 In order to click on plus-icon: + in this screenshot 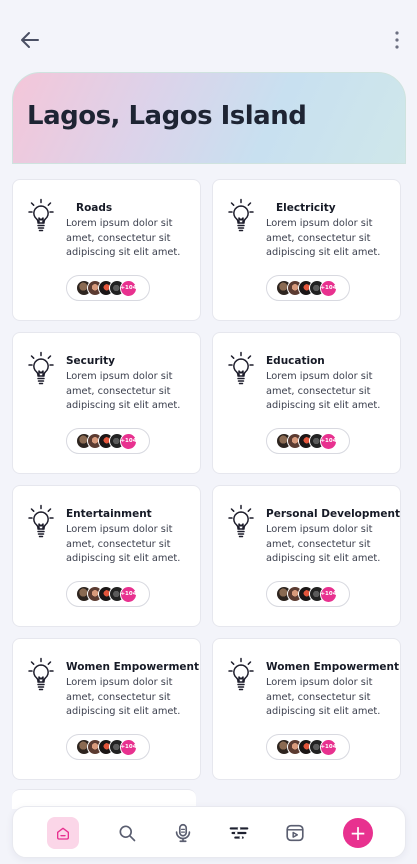, I will do `click(358, 833)`.